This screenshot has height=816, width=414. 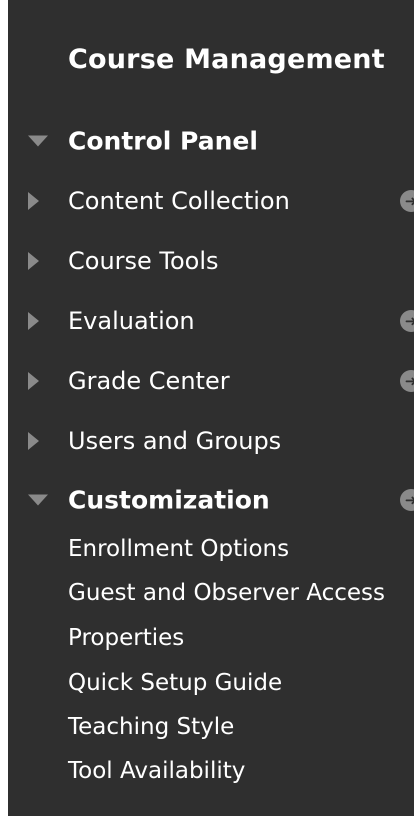 What do you see at coordinates (149, 381) in the screenshot?
I see `menu-item-label: Grade Center` at bounding box center [149, 381].